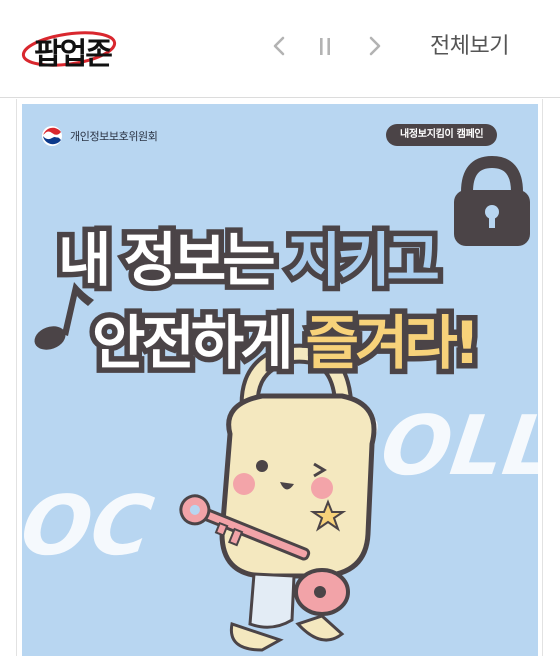  What do you see at coordinates (170, 260) in the screenshot?
I see `headline-line-1-part-1: 내 정보는` at bounding box center [170, 260].